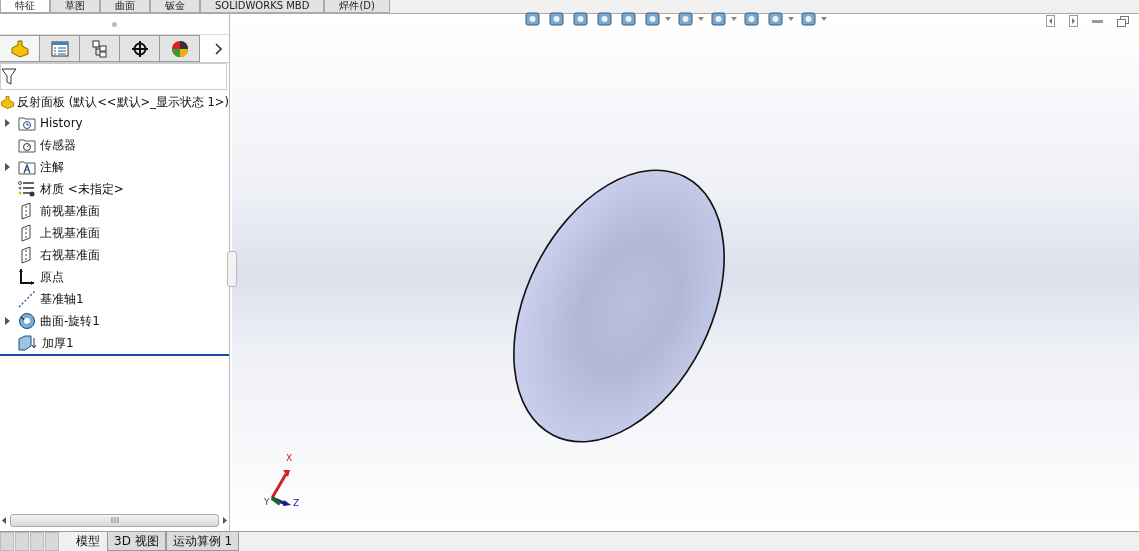  What do you see at coordinates (27, 145) in the screenshot?
I see `gauge-folder-icon` at bounding box center [27, 145].